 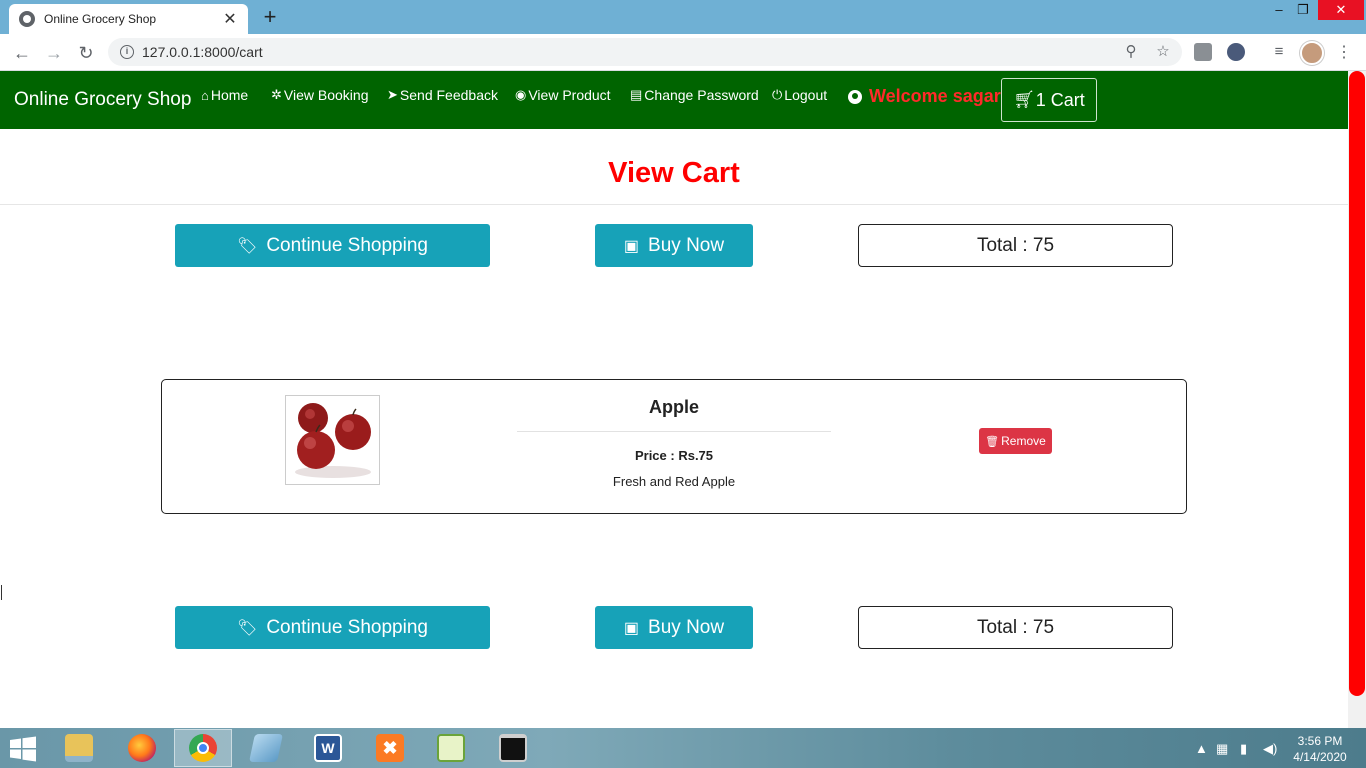 I want to click on brand-logo: Online Grocery Shop, so click(x=102, y=100).